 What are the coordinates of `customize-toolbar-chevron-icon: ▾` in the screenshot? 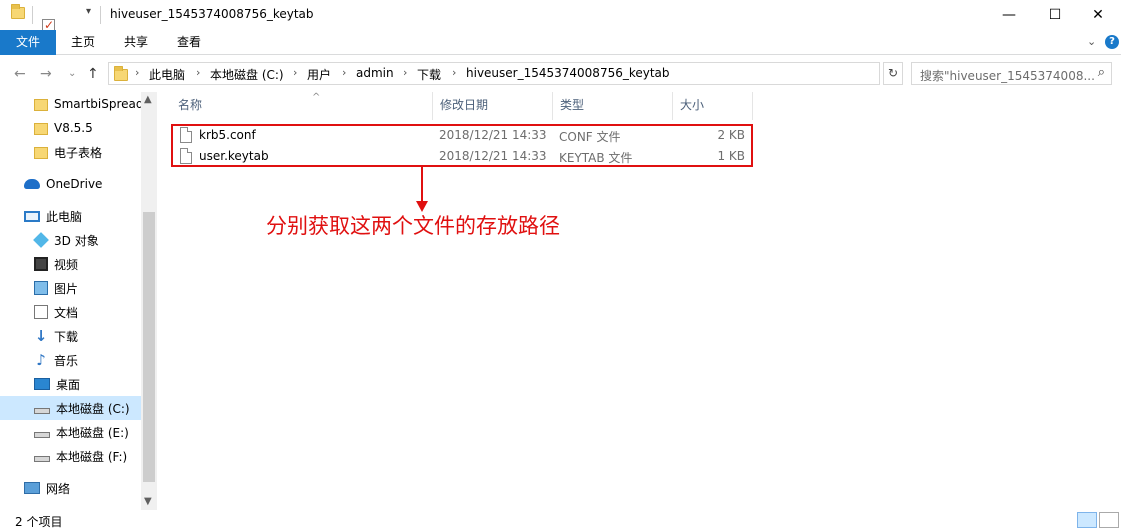 It's located at (88, 11).